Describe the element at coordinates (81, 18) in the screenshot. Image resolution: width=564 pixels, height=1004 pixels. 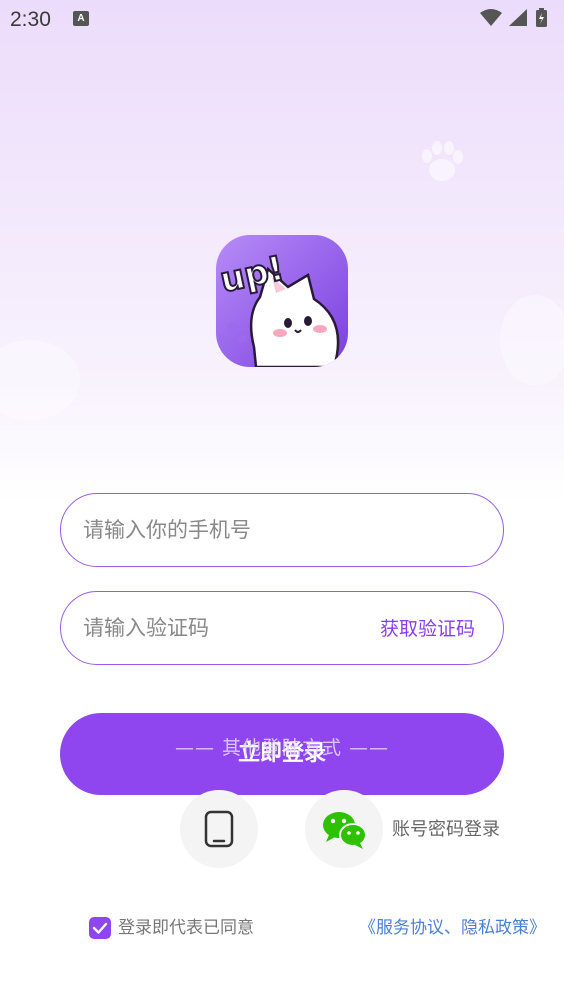
I see `a-letter-icon: A` at that location.